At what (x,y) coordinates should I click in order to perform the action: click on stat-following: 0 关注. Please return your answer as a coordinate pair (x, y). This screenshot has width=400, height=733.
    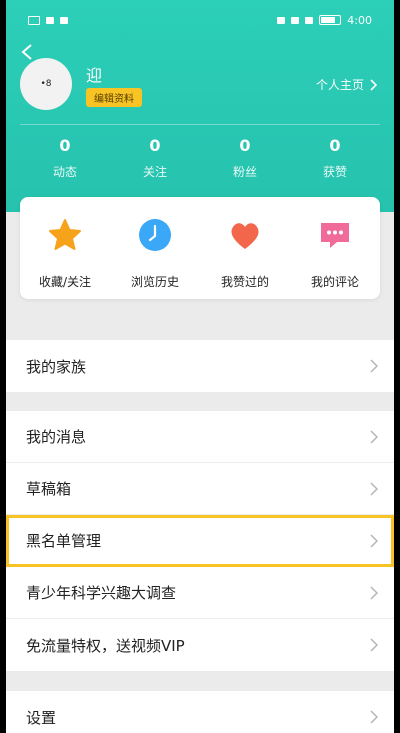
    Looking at the image, I should click on (155, 158).